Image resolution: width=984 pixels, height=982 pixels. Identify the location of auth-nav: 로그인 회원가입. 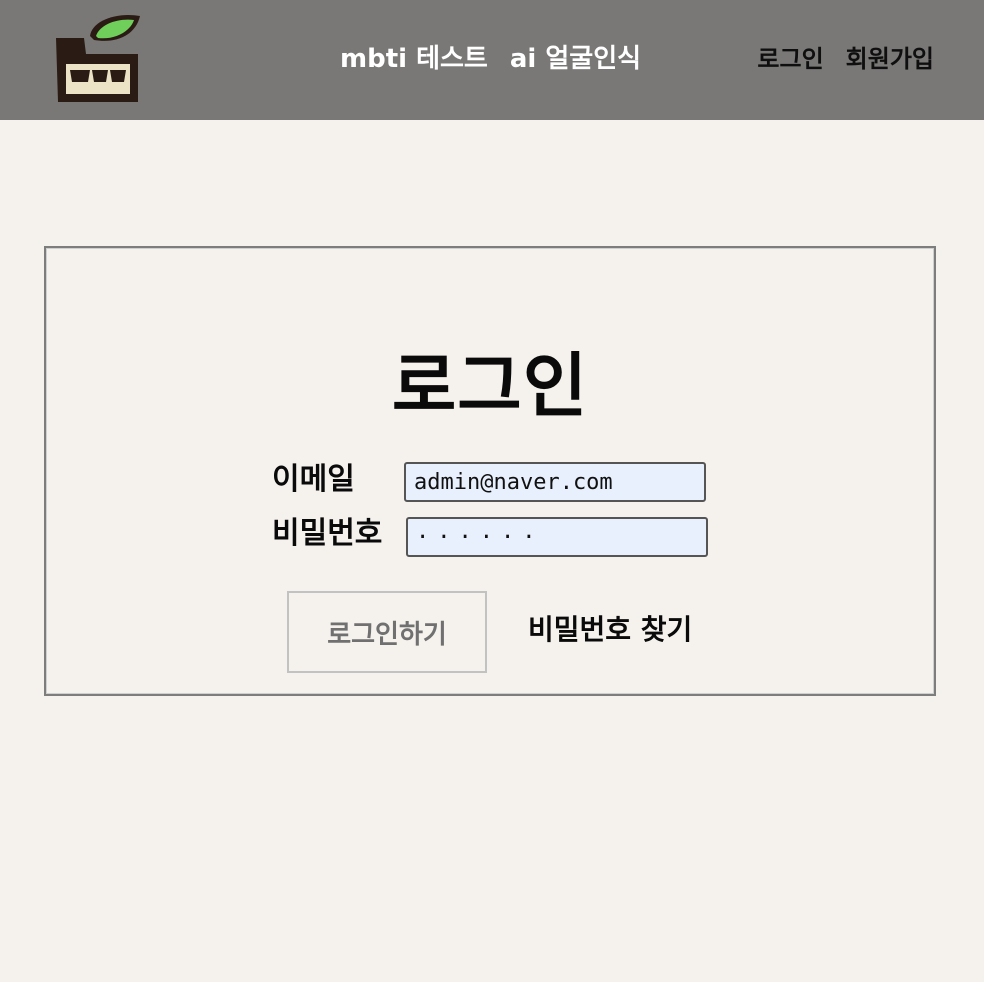
(845, 56).